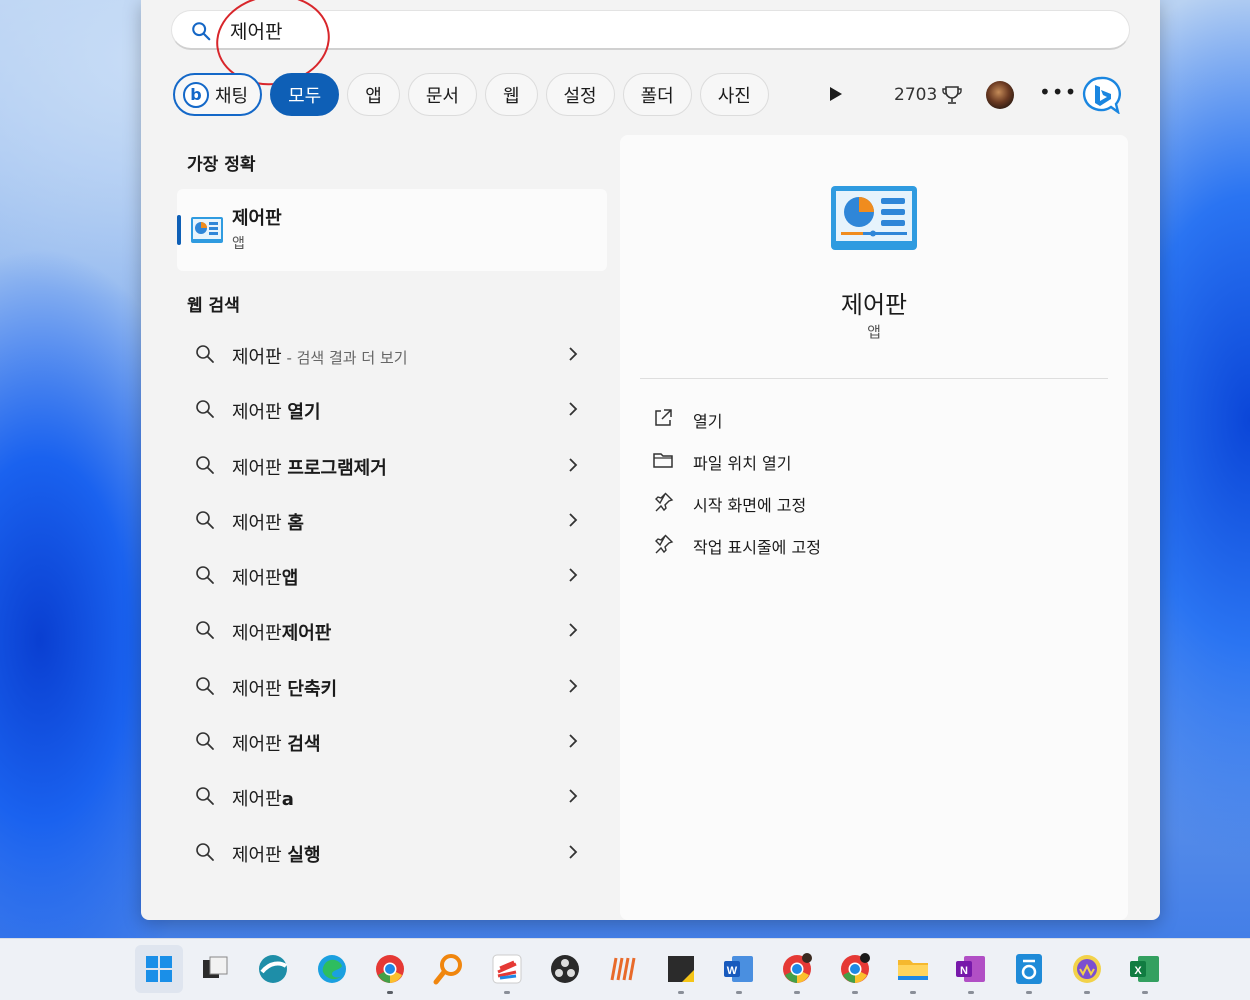 The image size is (1250, 1000). What do you see at coordinates (565, 969) in the screenshot?
I see `obs-icon` at bounding box center [565, 969].